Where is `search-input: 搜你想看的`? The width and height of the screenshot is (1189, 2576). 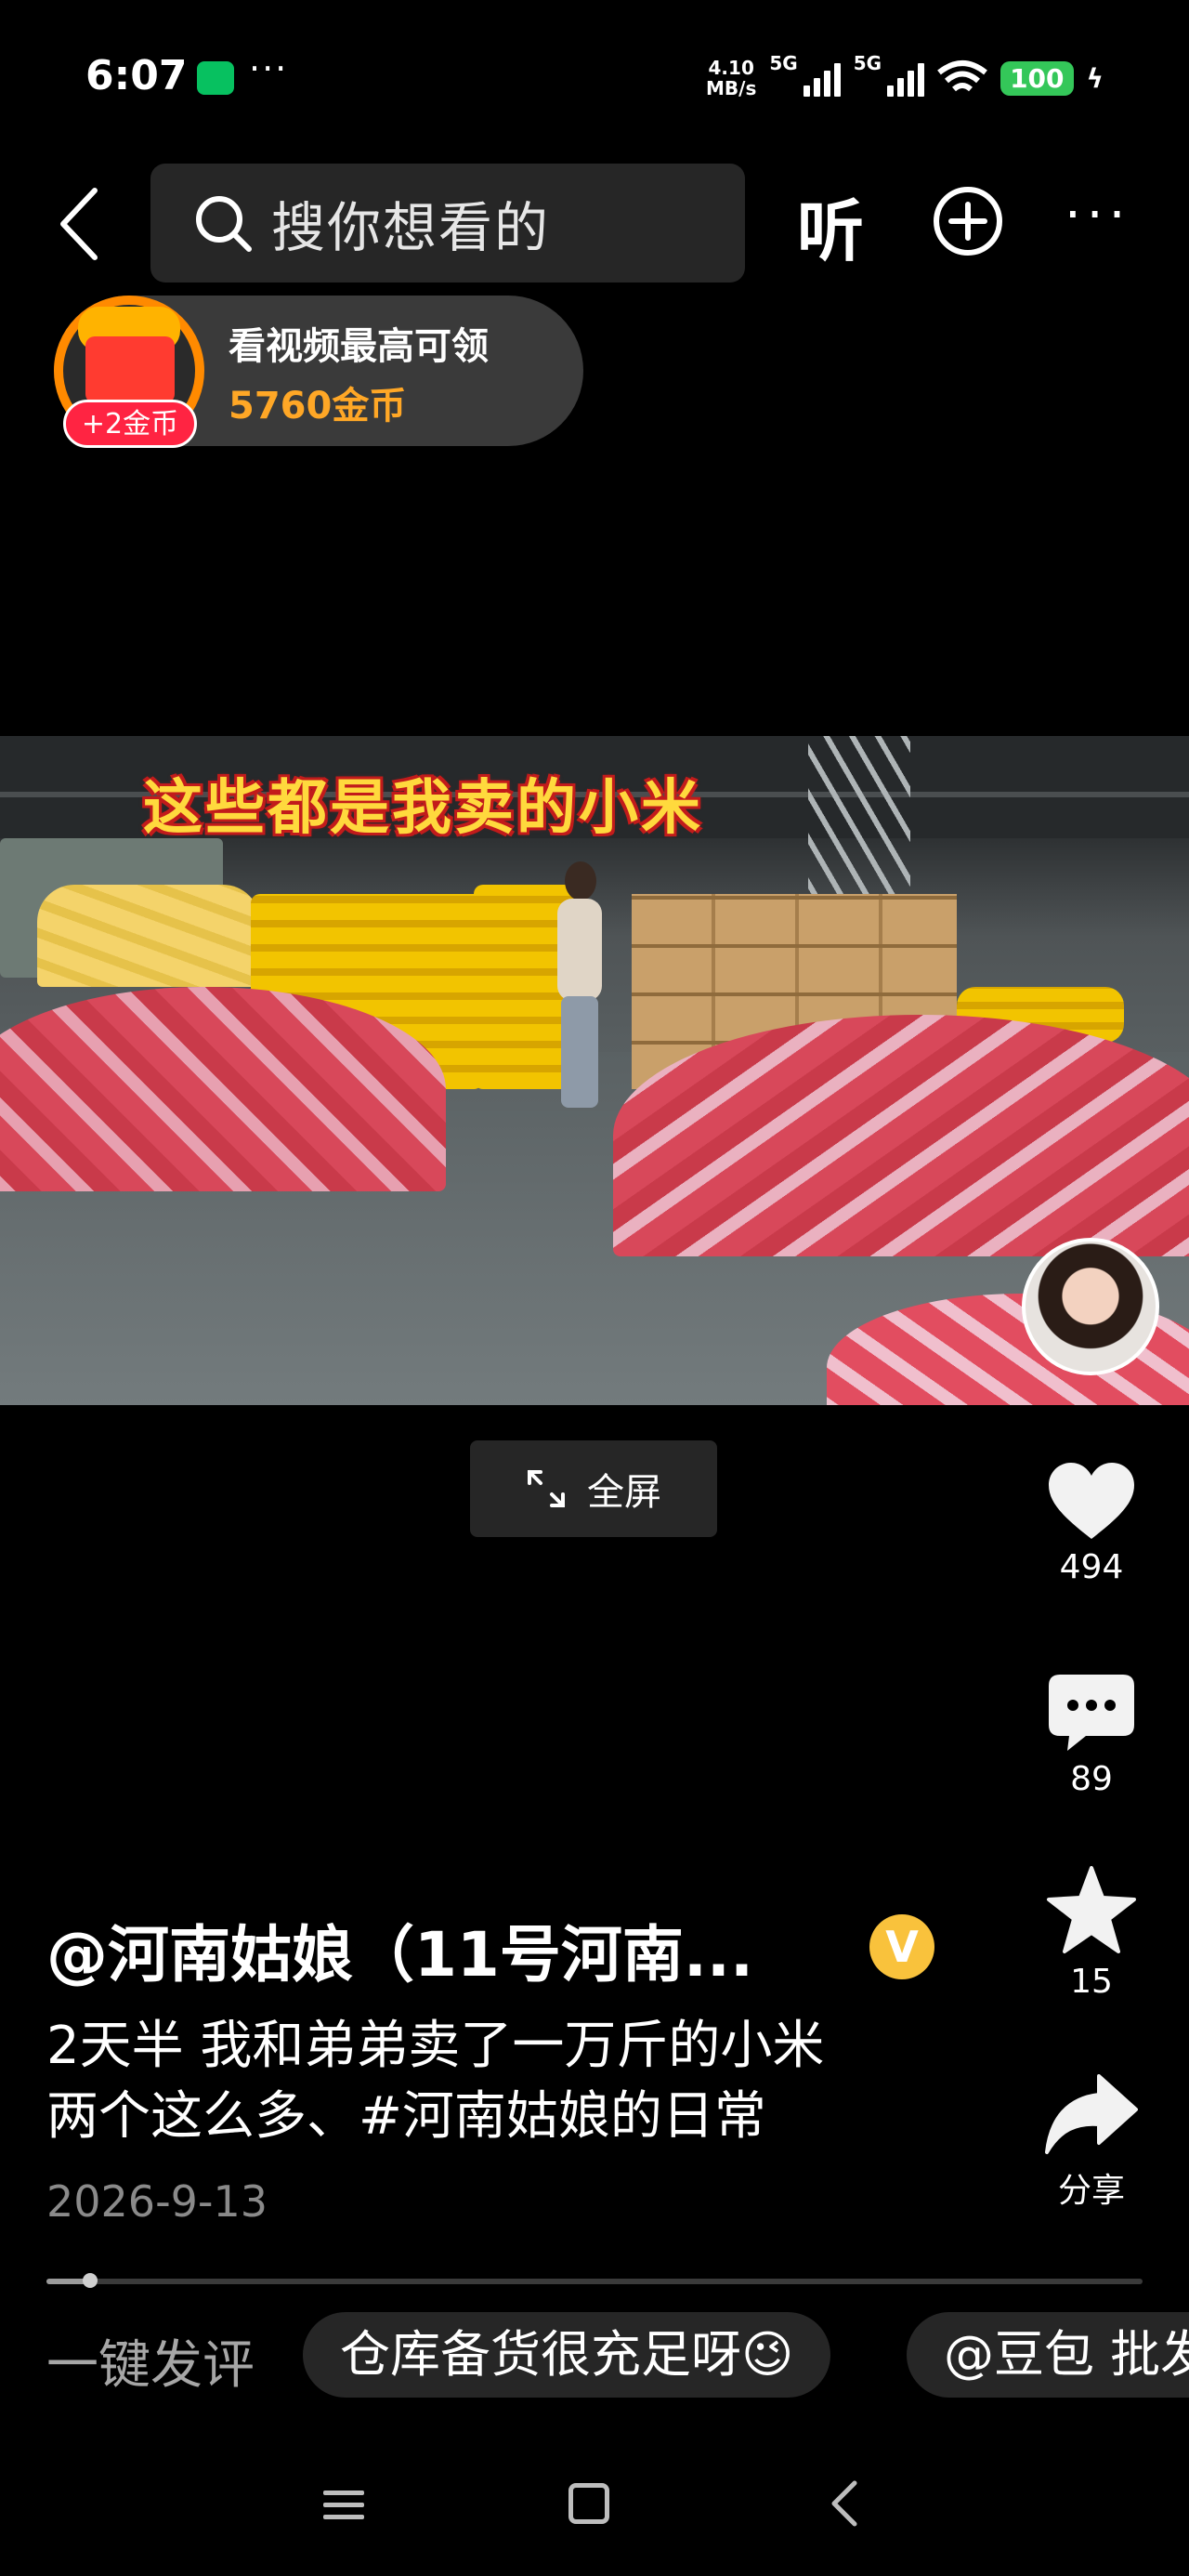
search-input: 搜你想看的 is located at coordinates (448, 223).